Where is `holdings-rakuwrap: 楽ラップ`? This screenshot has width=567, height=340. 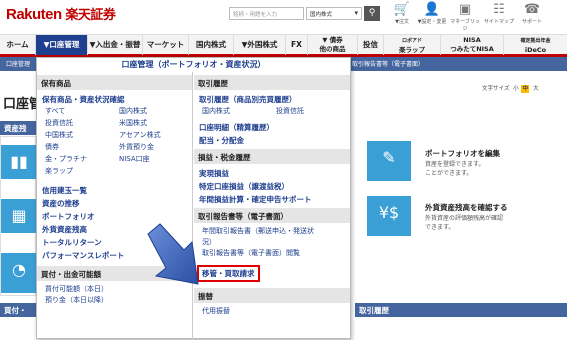 holdings-rakuwrap: 楽ラップ is located at coordinates (74, 171).